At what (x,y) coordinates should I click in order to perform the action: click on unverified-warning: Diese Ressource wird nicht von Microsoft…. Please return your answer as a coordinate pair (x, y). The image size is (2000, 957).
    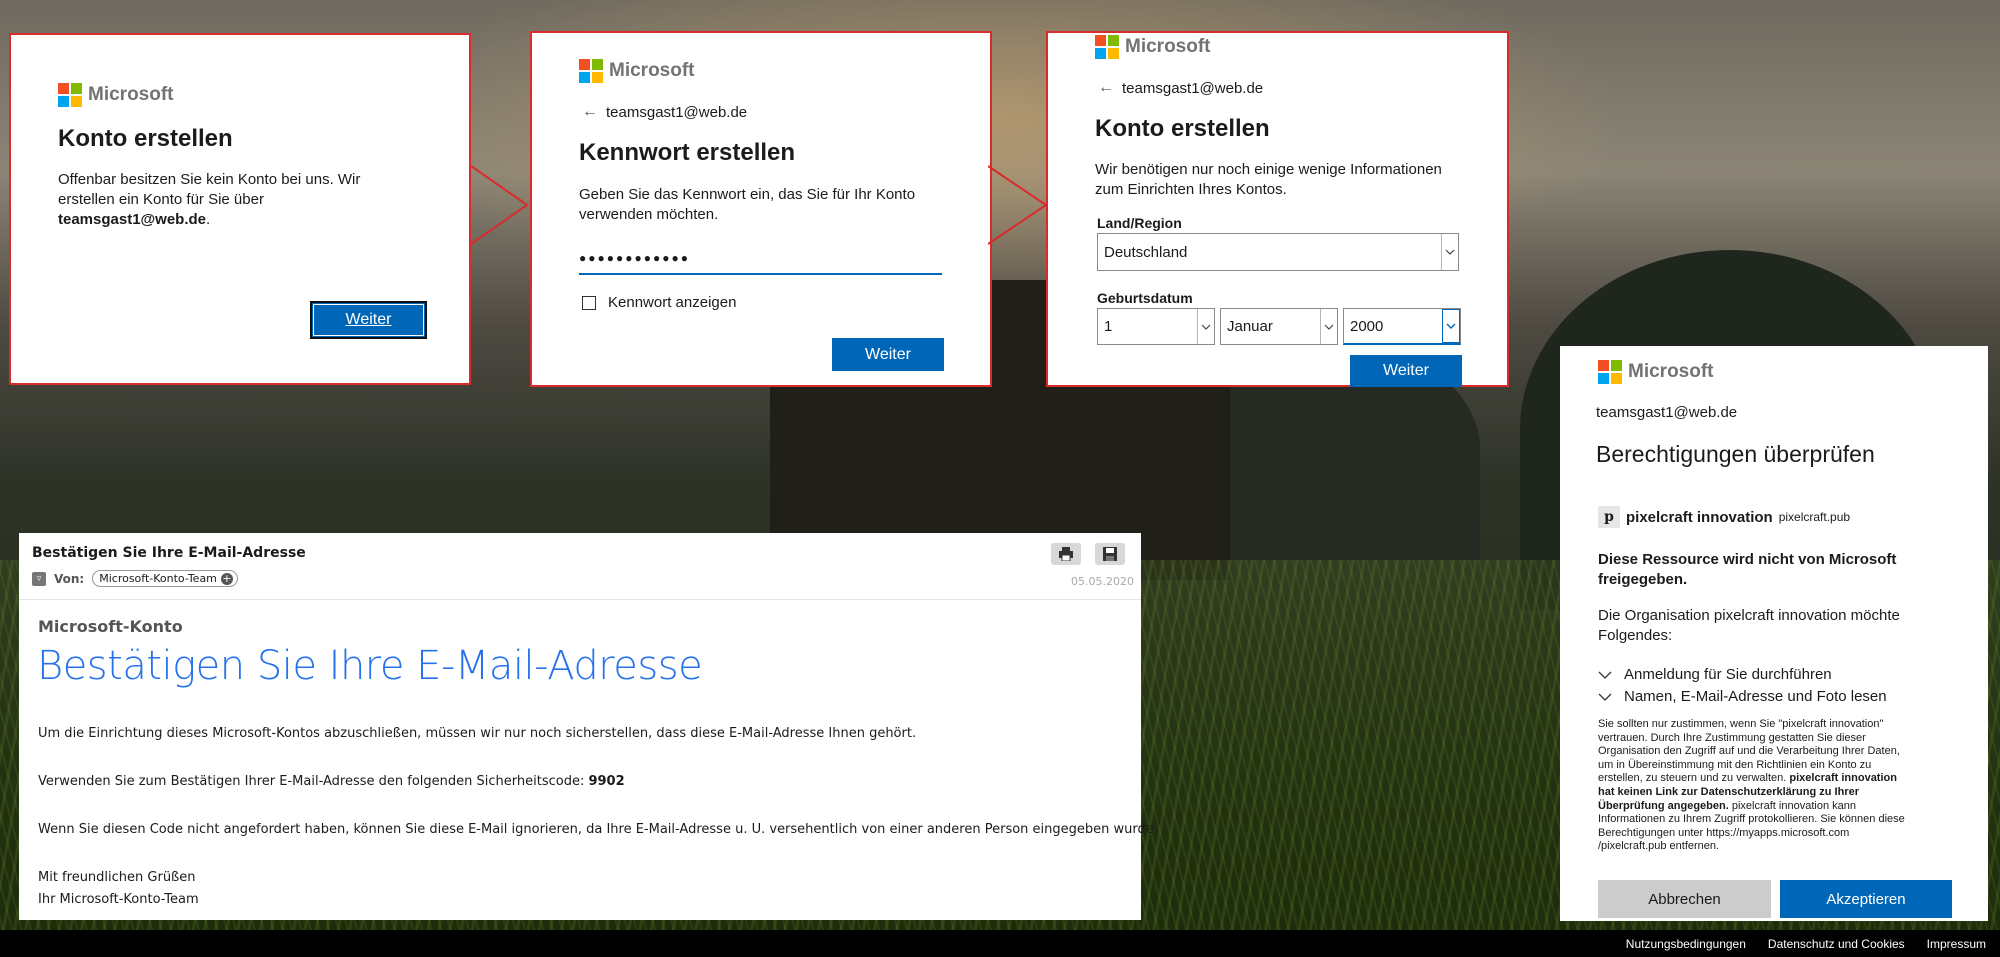
    Looking at the image, I should click on (1747, 570).